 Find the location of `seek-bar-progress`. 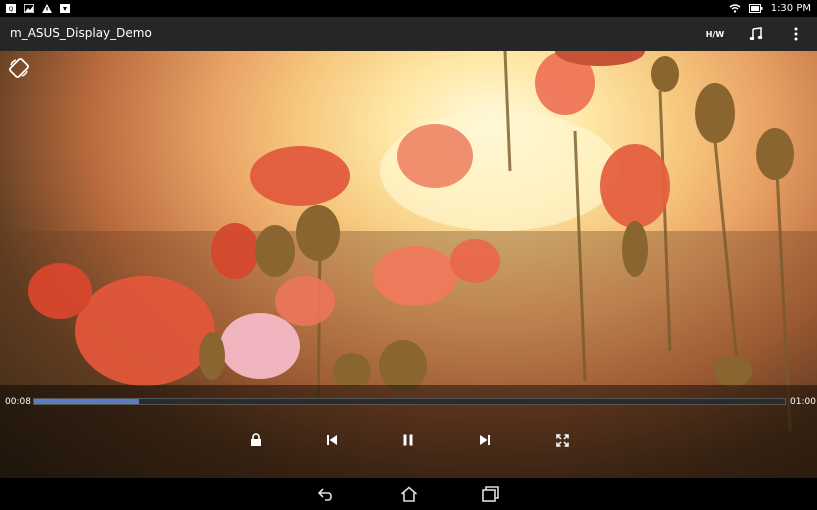

seek-bar-progress is located at coordinates (87, 401).